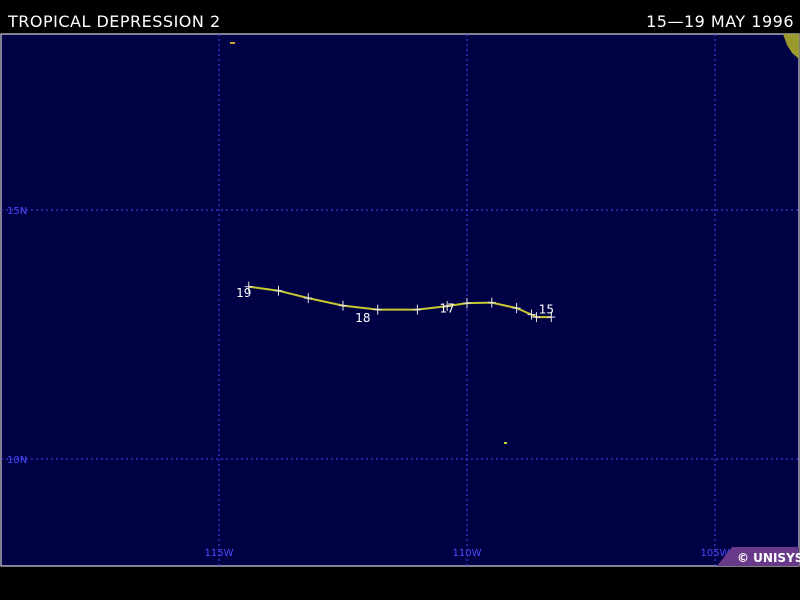 The image size is (800, 600). Describe the element at coordinates (467, 553) in the screenshot. I see `longitude-label: 110W` at that location.